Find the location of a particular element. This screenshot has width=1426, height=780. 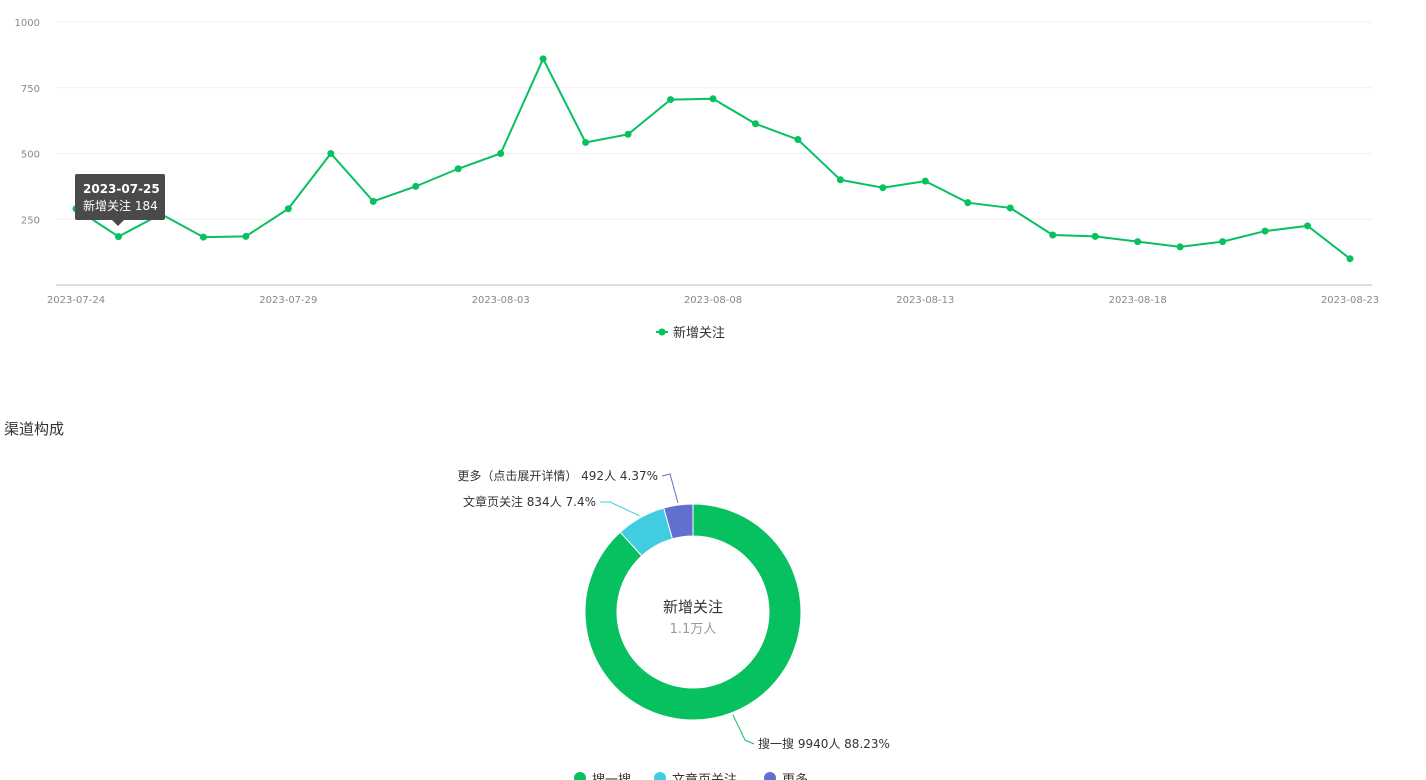

y-axis-ticks: 1000 750 500 250 is located at coordinates (27, 122).